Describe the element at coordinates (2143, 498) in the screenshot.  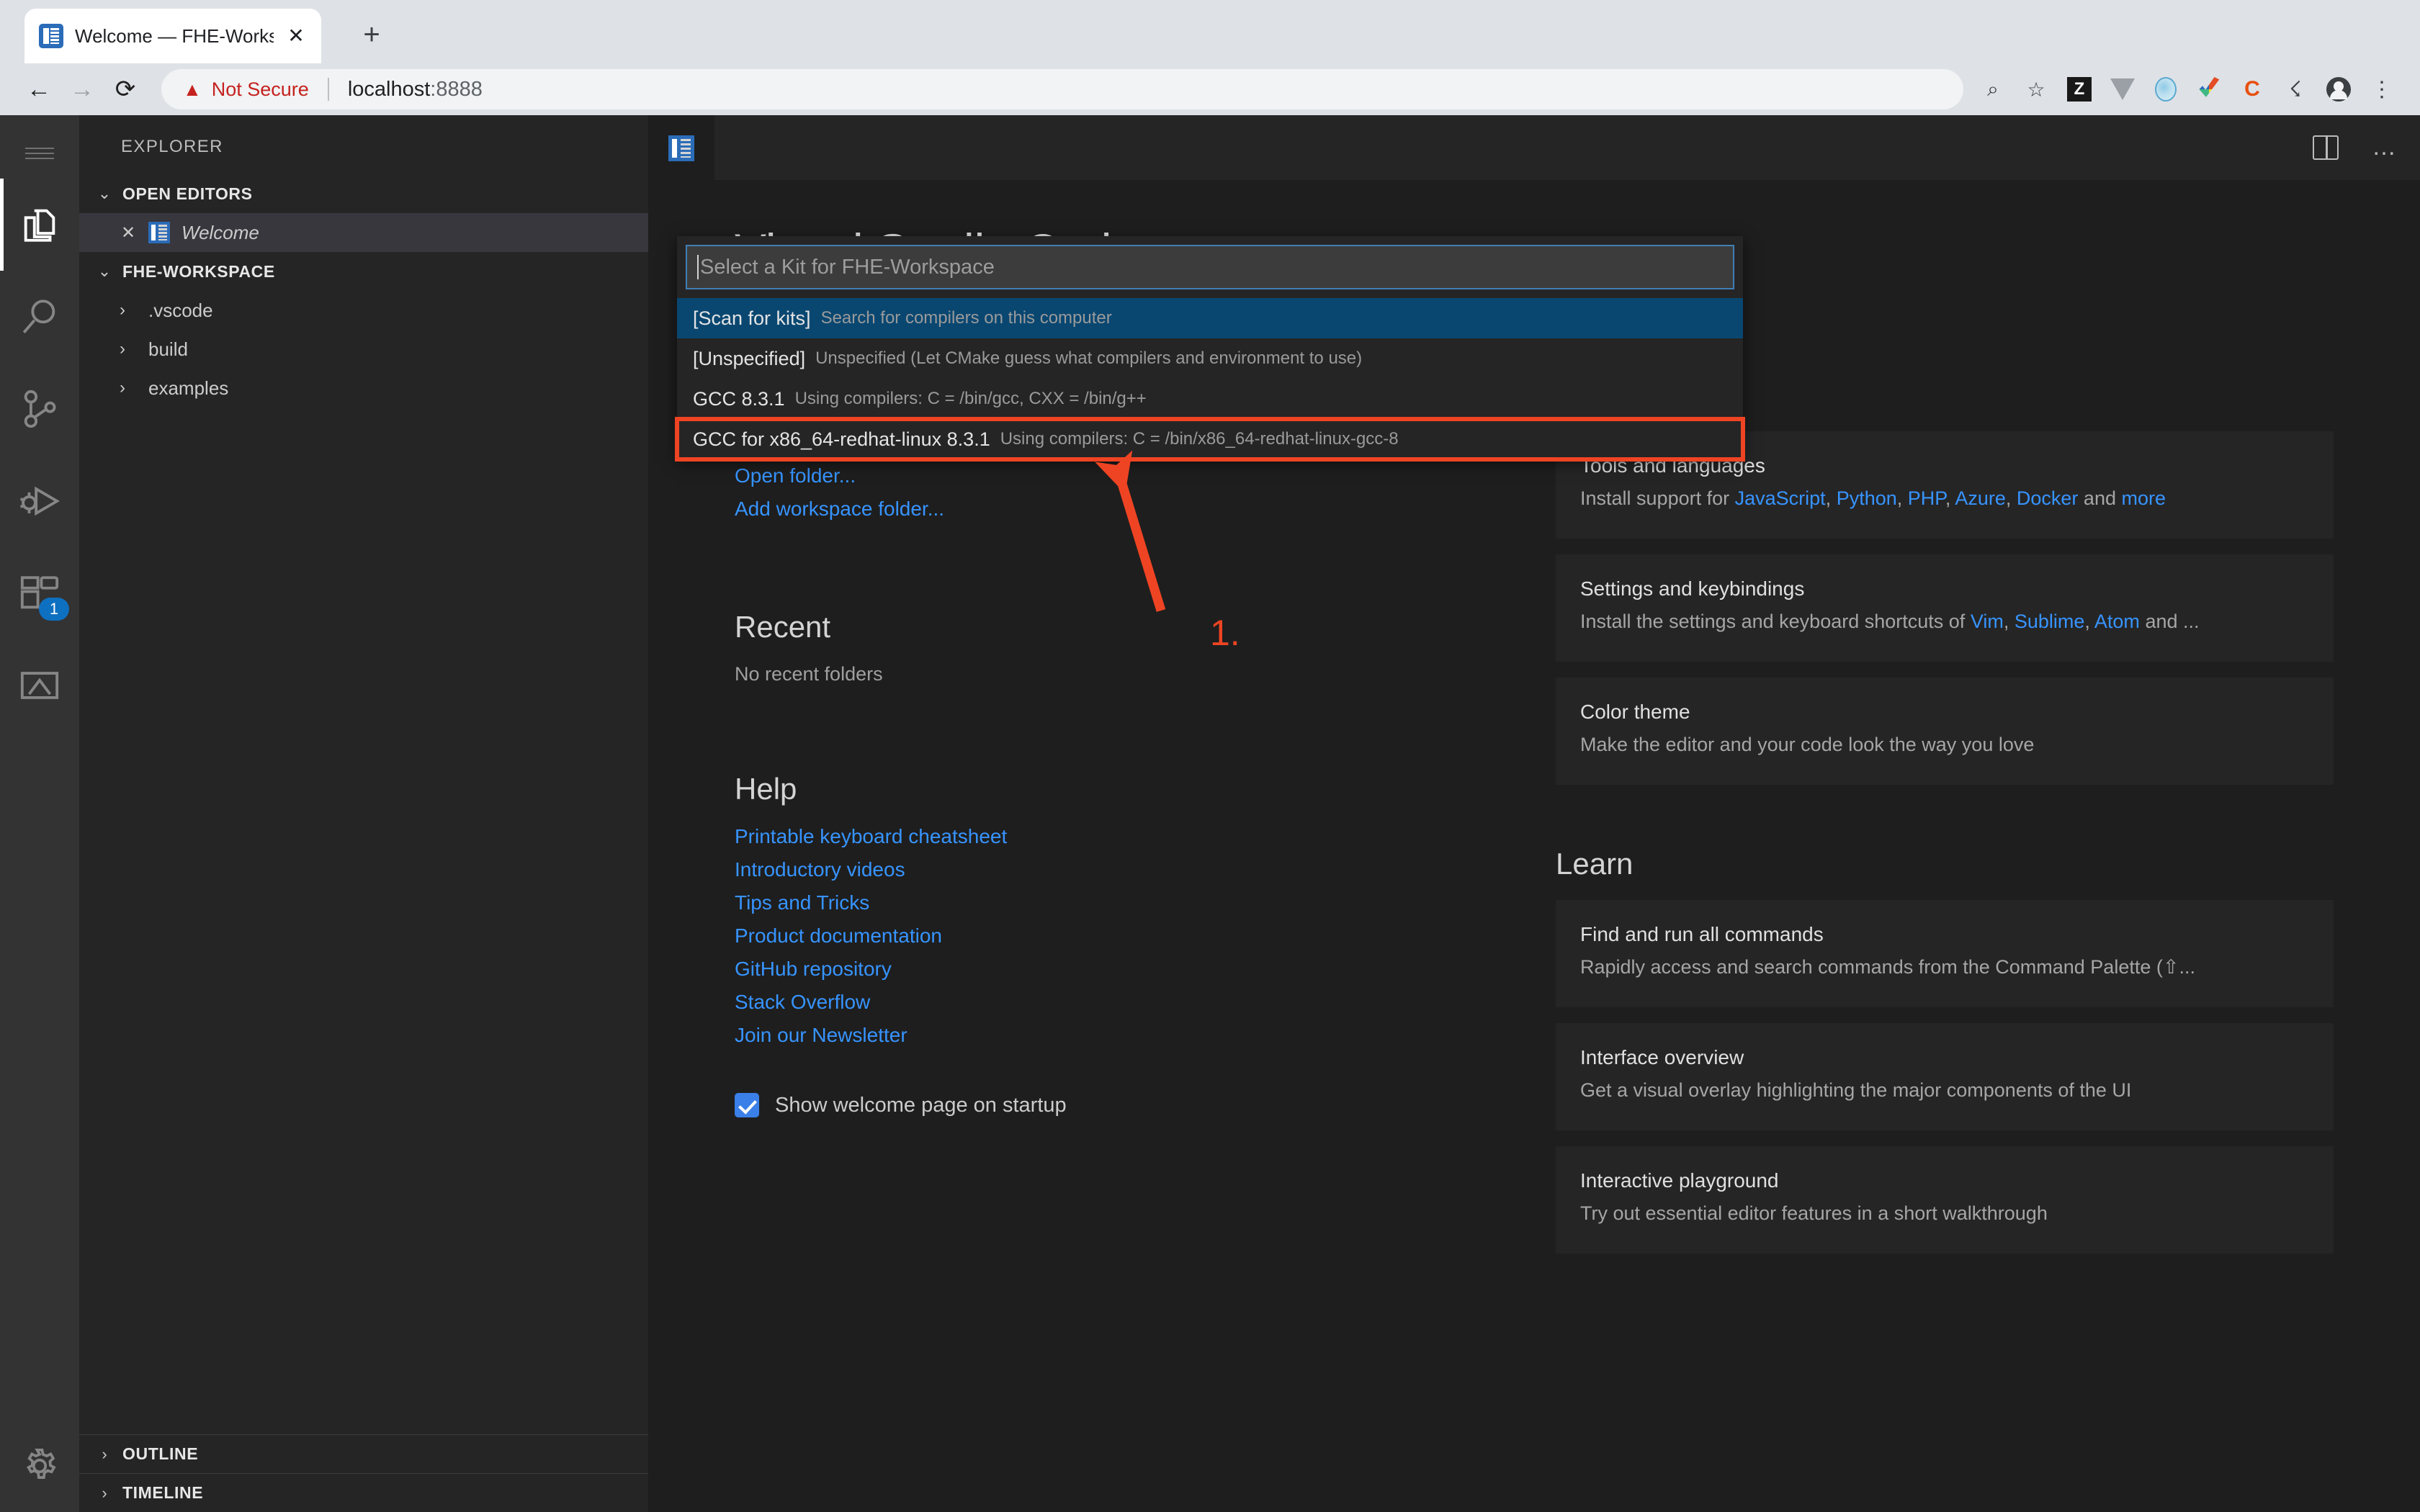
I see `link-more: more` at that location.